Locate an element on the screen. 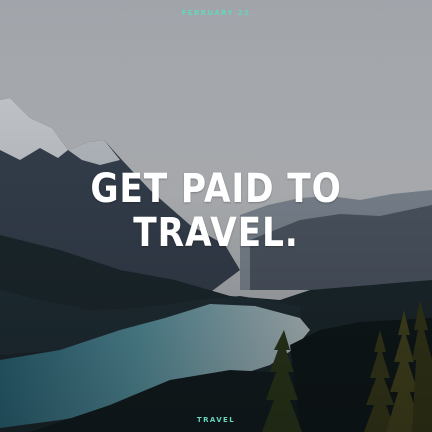 This screenshot has height=432, width=432. headline-line-1: GET PAID TO is located at coordinates (216, 189).